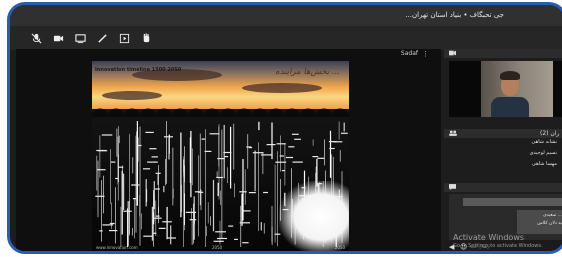 The width and height of the screenshot is (562, 257). I want to click on mic-off-icon, so click(36, 38).